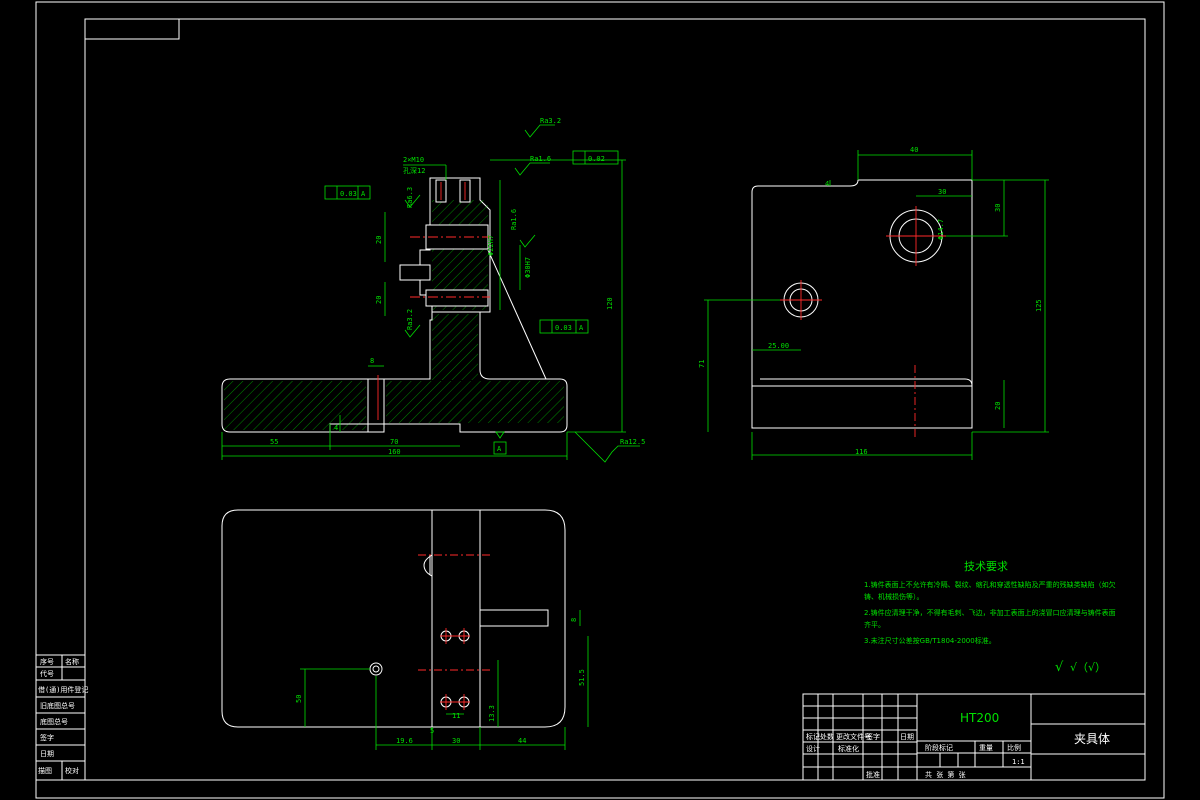 This screenshot has height=800, width=1200. Describe the element at coordinates (861, 452) in the screenshot. I see `dim-total-width: 116` at that location.